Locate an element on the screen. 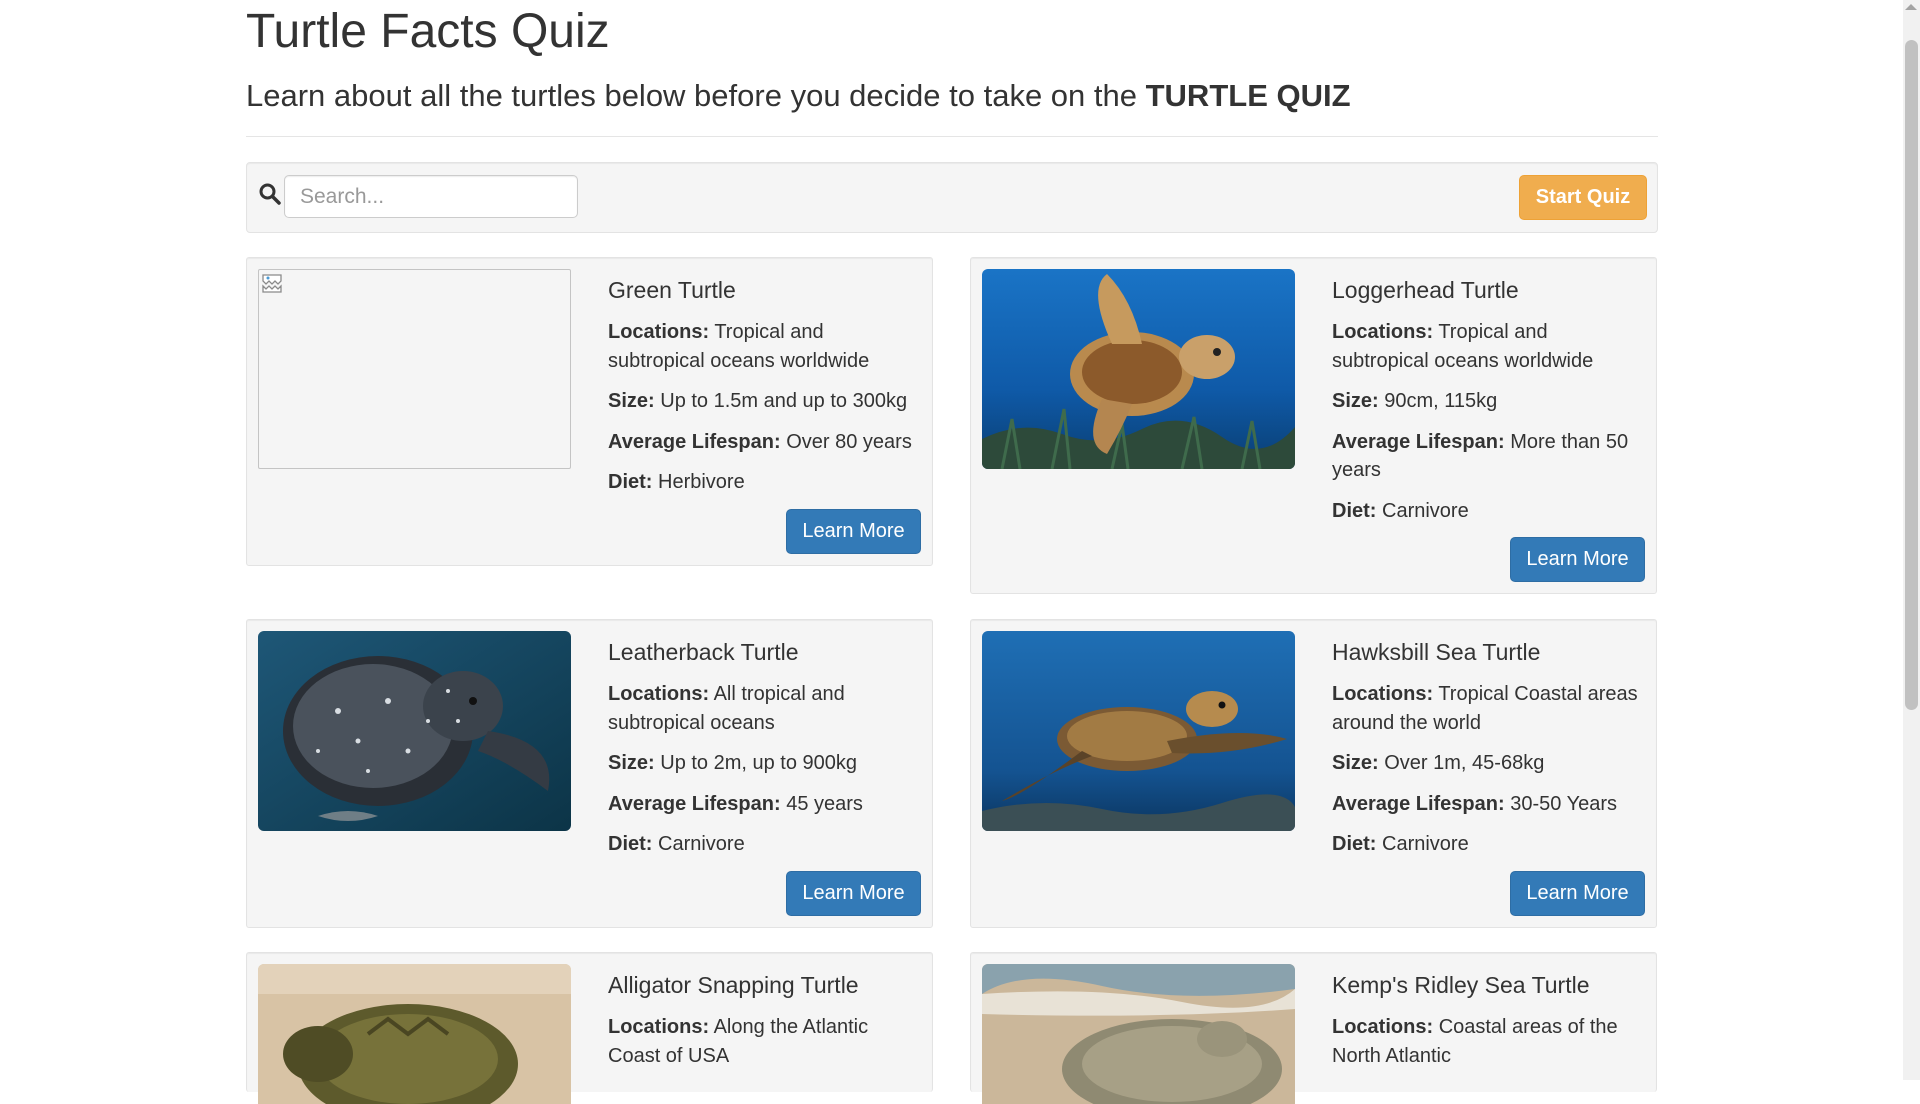 This screenshot has height=1104, width=1920. turtle-image-alligator-snapping is located at coordinates (414, 1034).